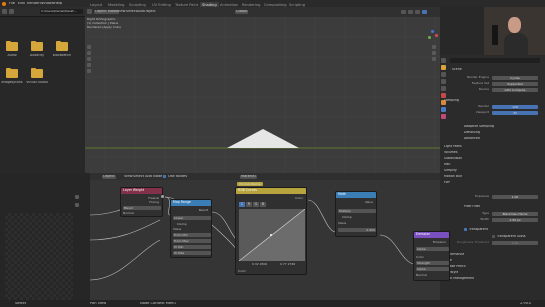 The width and height of the screenshot is (545, 307). What do you see at coordinates (58, 4) in the screenshot?
I see `menu-help: Help` at bounding box center [58, 4].